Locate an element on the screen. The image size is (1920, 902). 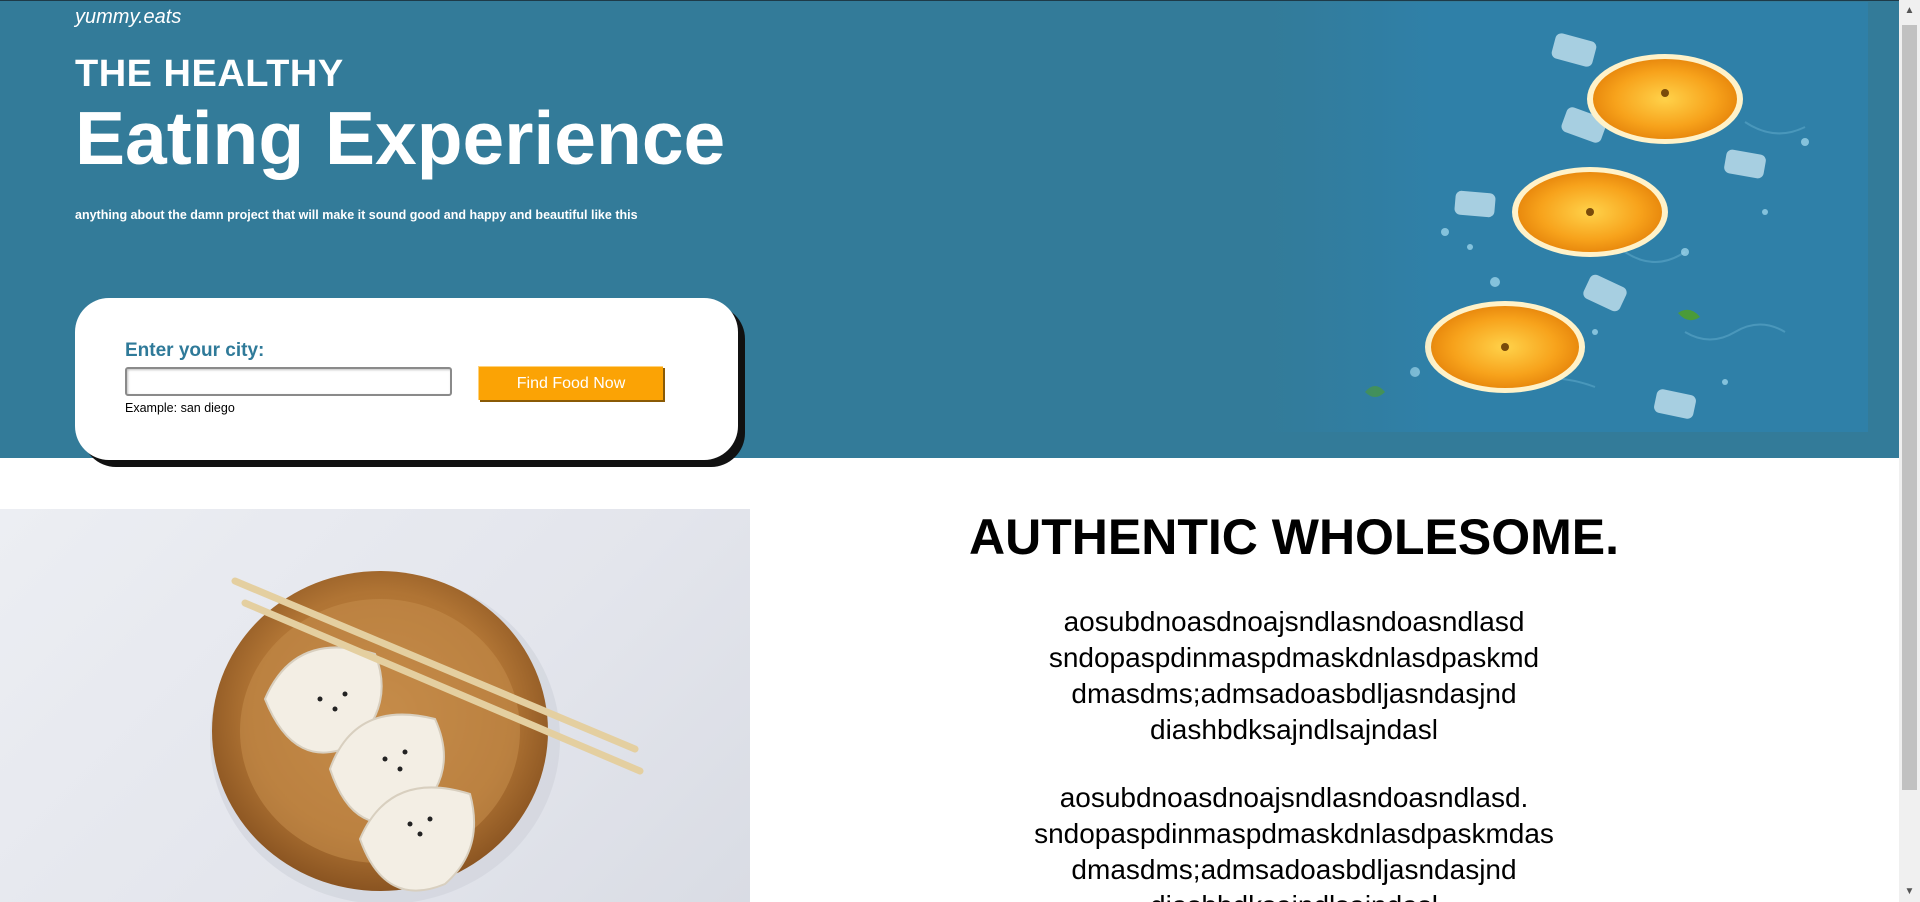
paragraph-line: sndopaspdinmaspdmaskdnlasdpaskmd is located at coordinates (1294, 657).